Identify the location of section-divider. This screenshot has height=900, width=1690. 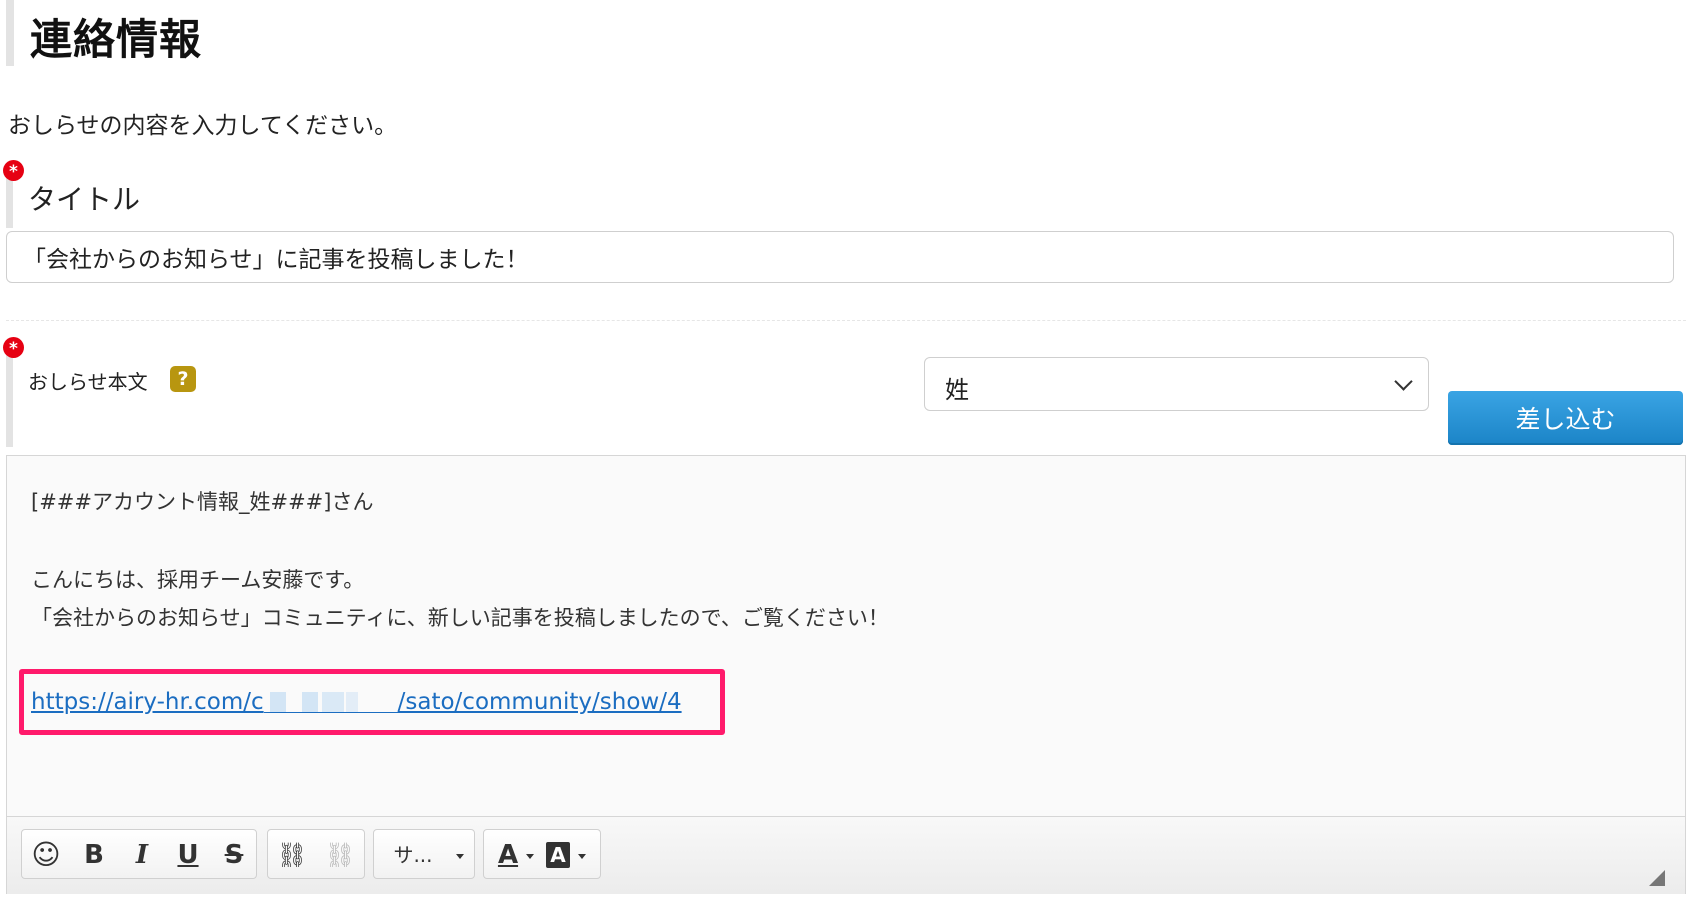
(846, 320).